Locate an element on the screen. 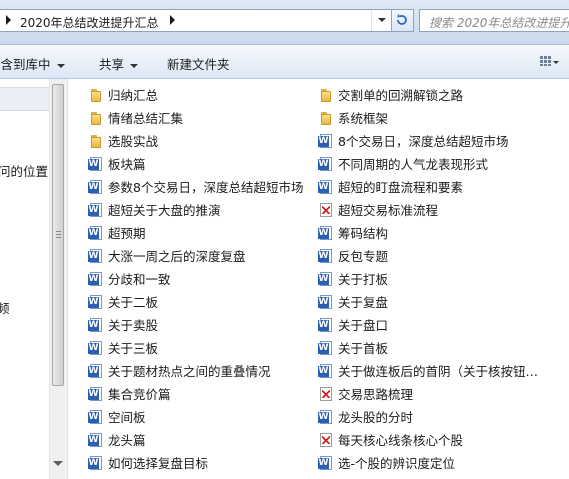  nav-item-videos: 频 is located at coordinates (5, 307).